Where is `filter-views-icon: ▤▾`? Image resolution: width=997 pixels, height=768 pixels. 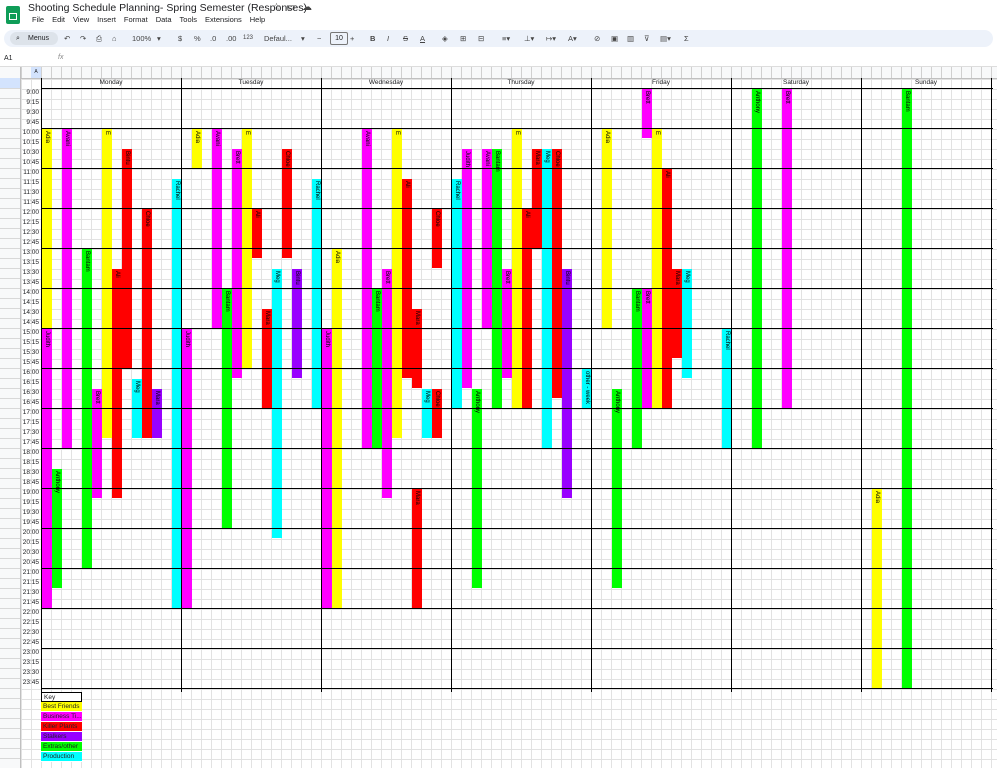 filter-views-icon: ▤▾ is located at coordinates (665, 38).